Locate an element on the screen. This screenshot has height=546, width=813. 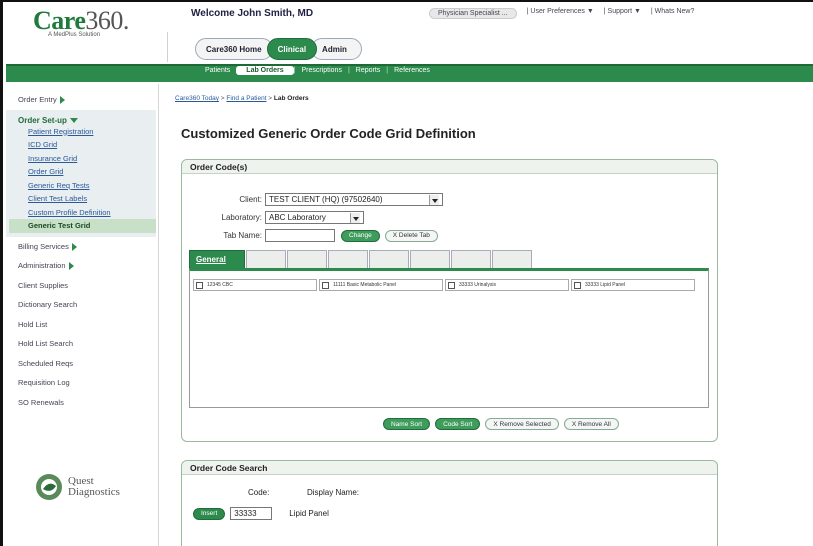
logo-number: 360. is located at coordinates (107, 20).